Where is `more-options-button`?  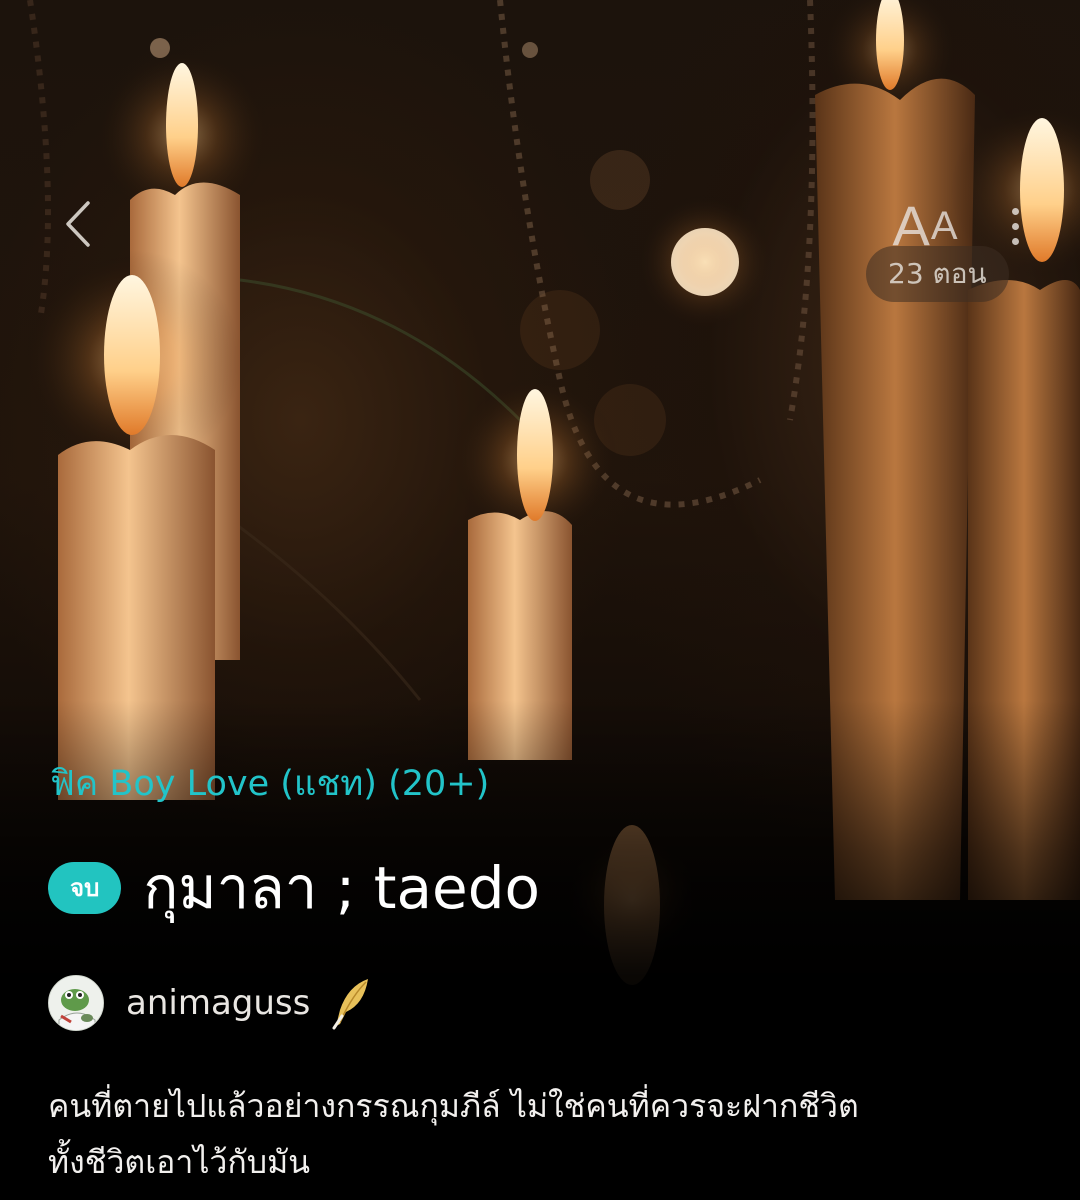 more-options-button is located at coordinates (1015, 226).